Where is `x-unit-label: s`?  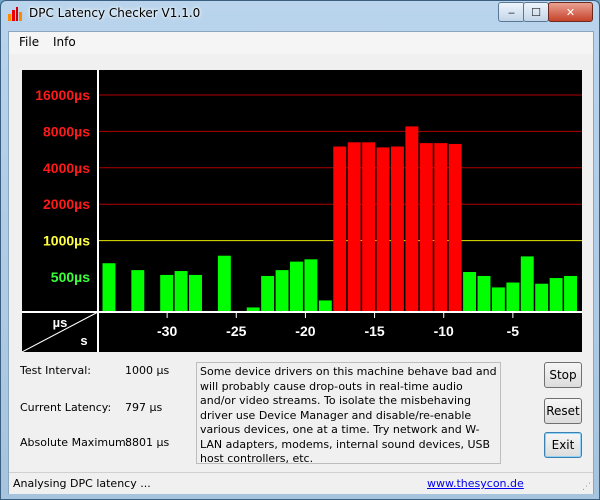
x-unit-label: s is located at coordinates (83, 340).